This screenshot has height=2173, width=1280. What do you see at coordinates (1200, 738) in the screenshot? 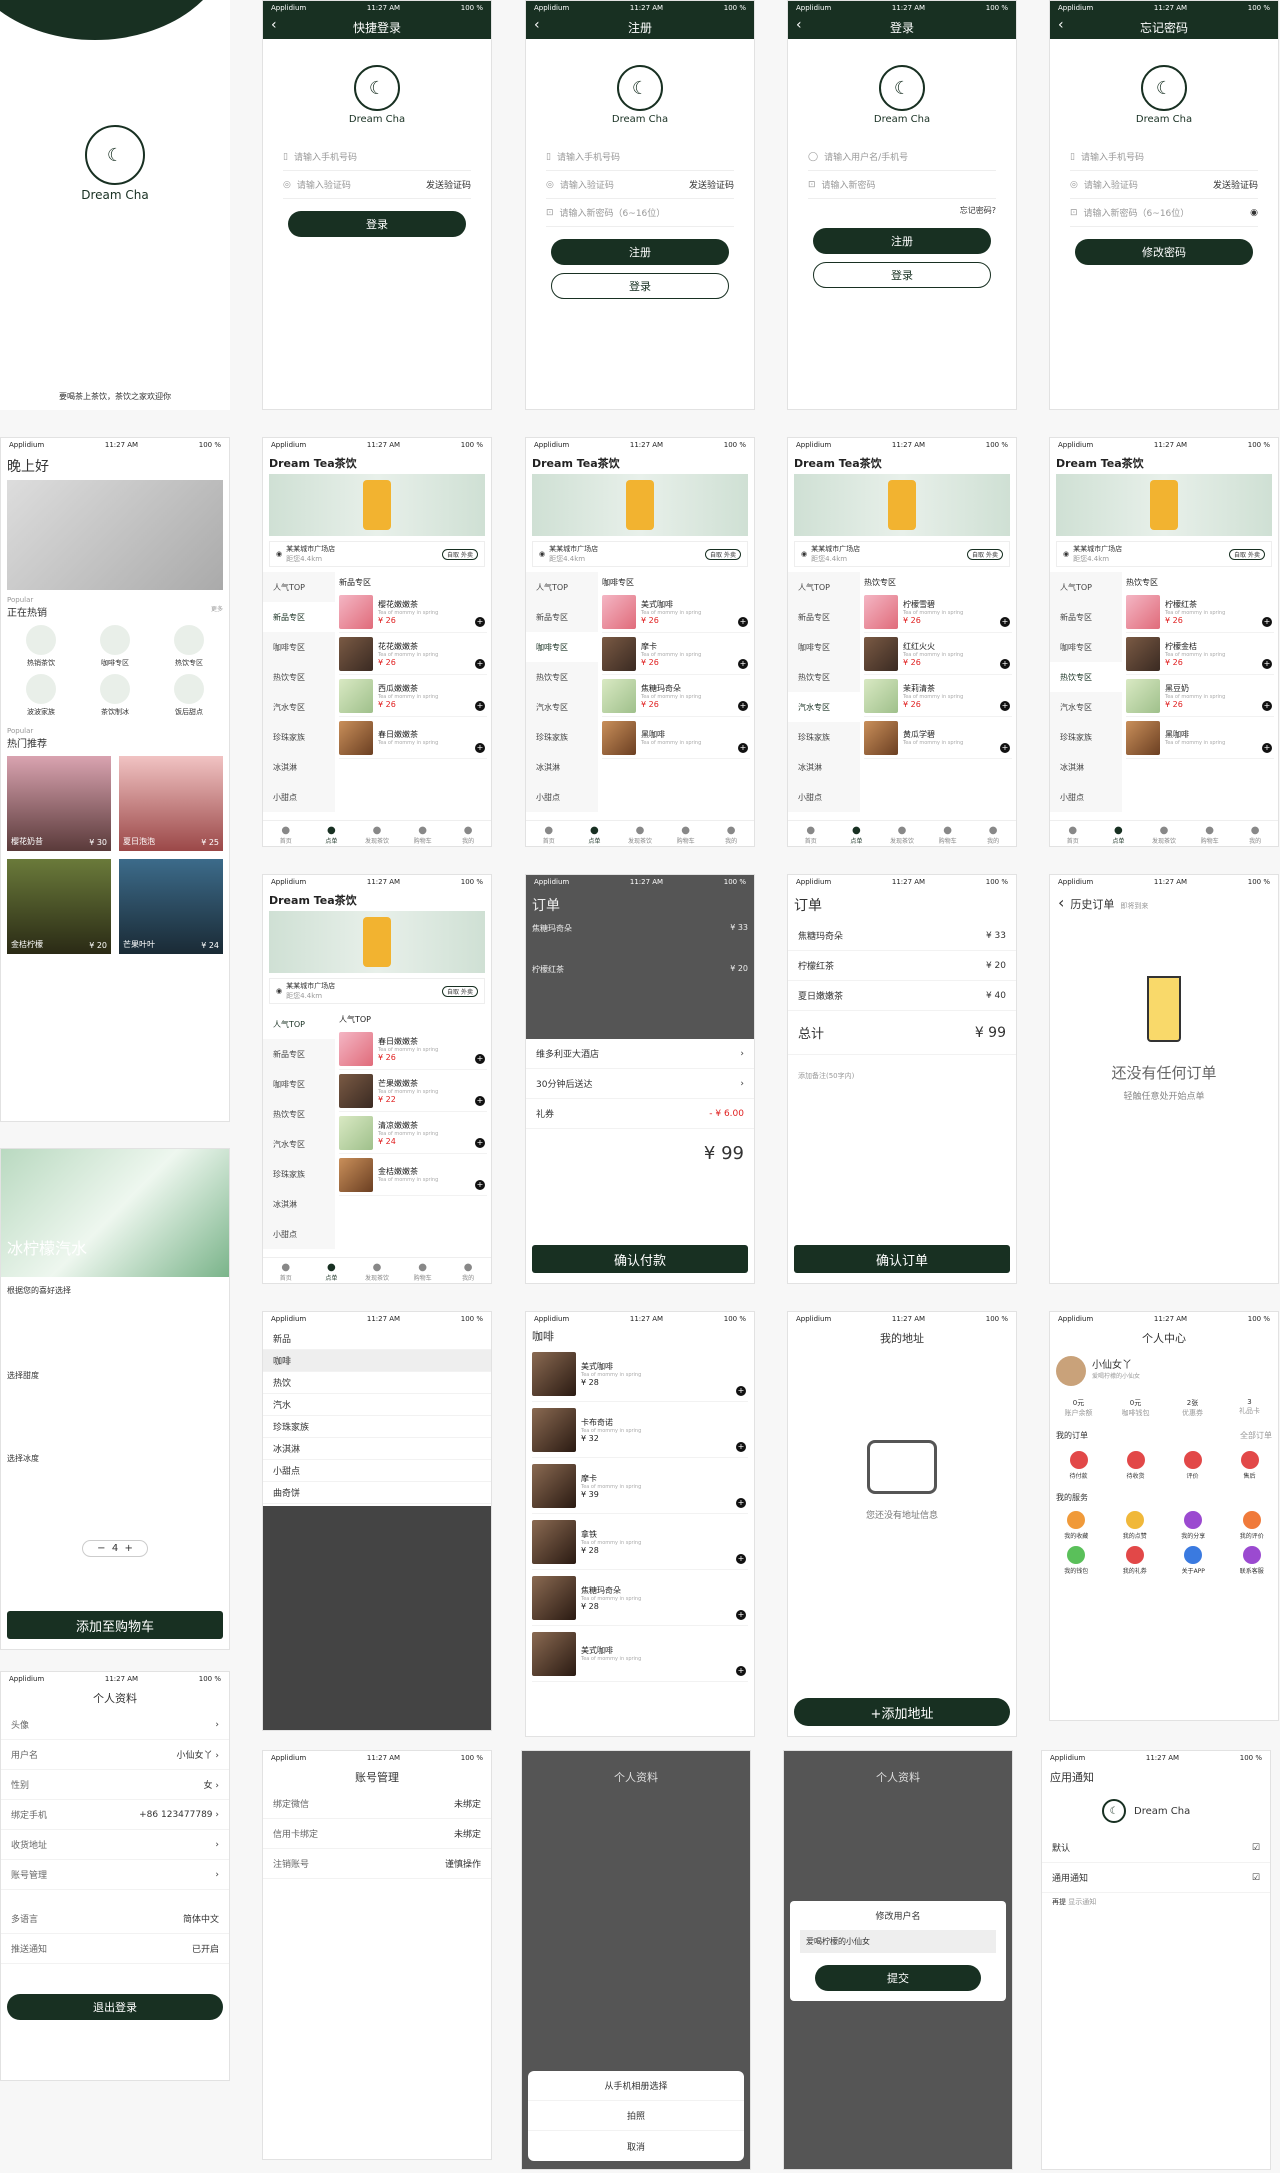
I see `product-row: 黑咖啡 Tea of mommy in spring +` at bounding box center [1200, 738].